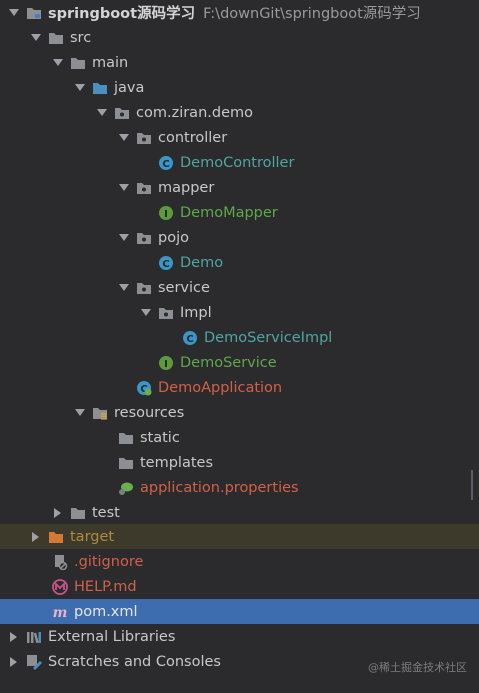  I want to click on tree-row-help-md: HELP.md, so click(239, 586).